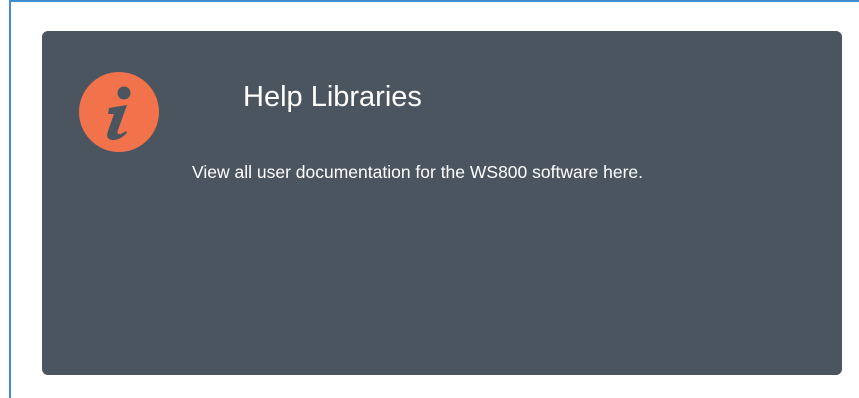 The height and width of the screenshot is (398, 859). I want to click on card-title: Help Libraries, so click(332, 97).